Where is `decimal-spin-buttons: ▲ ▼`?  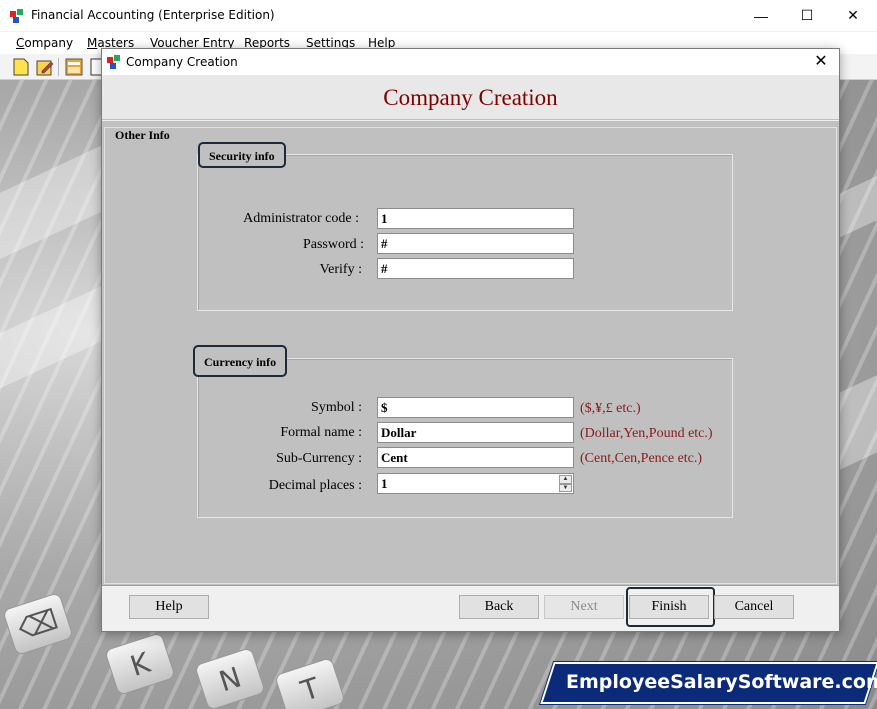 decimal-spin-buttons: ▲ ▼ is located at coordinates (565, 483).